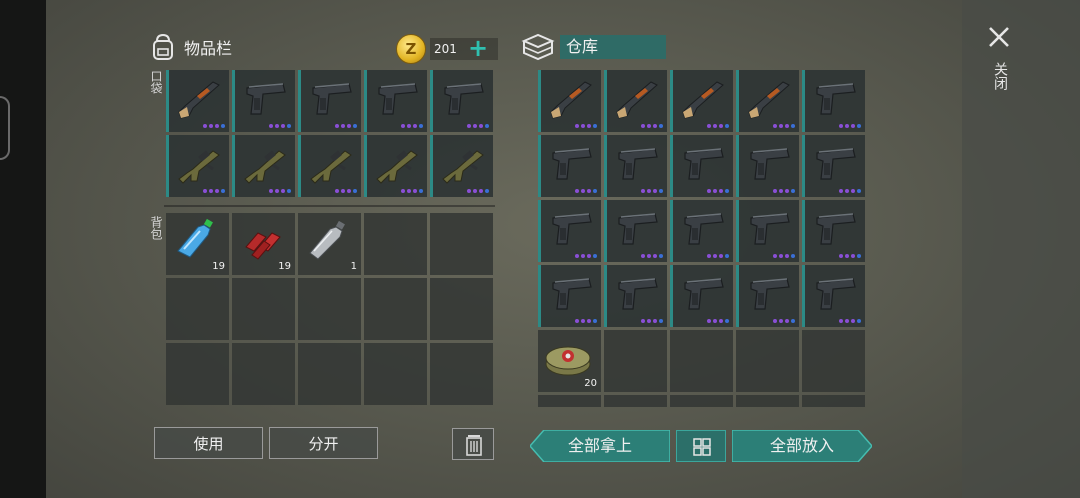 The height and width of the screenshot is (498, 1080). I want to click on put-all-label: 全部放入, so click(801, 445).